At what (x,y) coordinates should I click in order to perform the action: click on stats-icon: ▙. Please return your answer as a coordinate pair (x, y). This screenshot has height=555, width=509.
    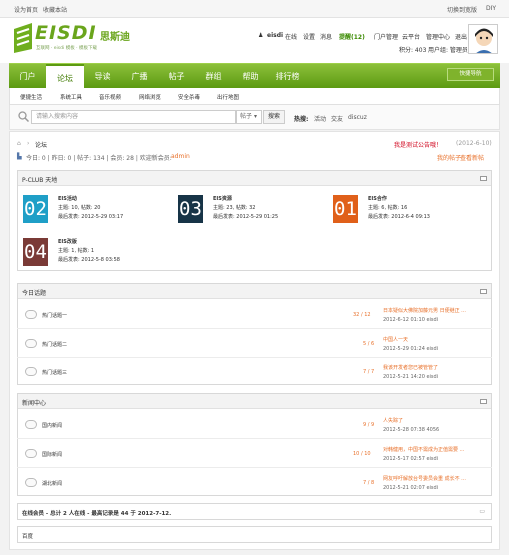
    Looking at the image, I should click on (19, 156).